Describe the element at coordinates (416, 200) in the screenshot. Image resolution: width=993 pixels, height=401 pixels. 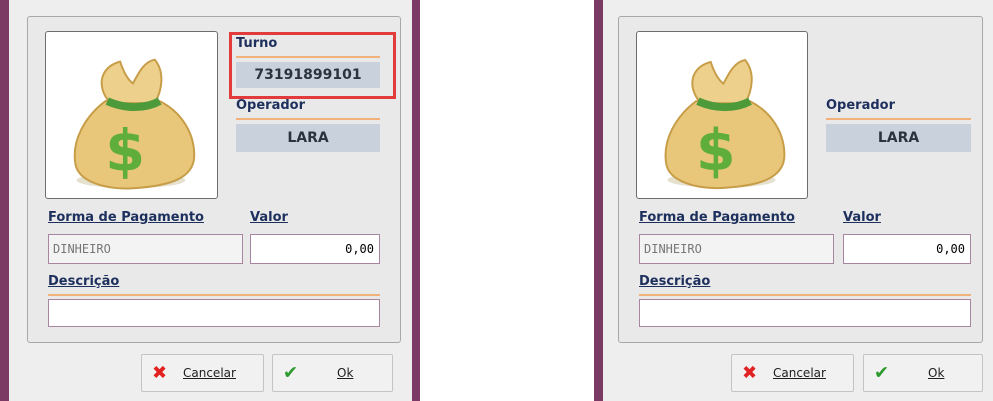
I see `window-border-right` at that location.